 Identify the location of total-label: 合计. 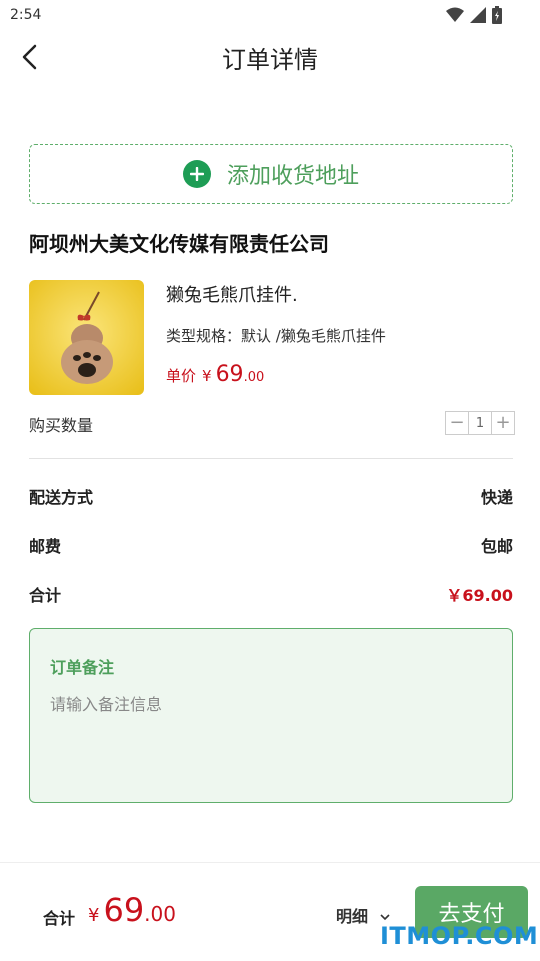
(45, 595).